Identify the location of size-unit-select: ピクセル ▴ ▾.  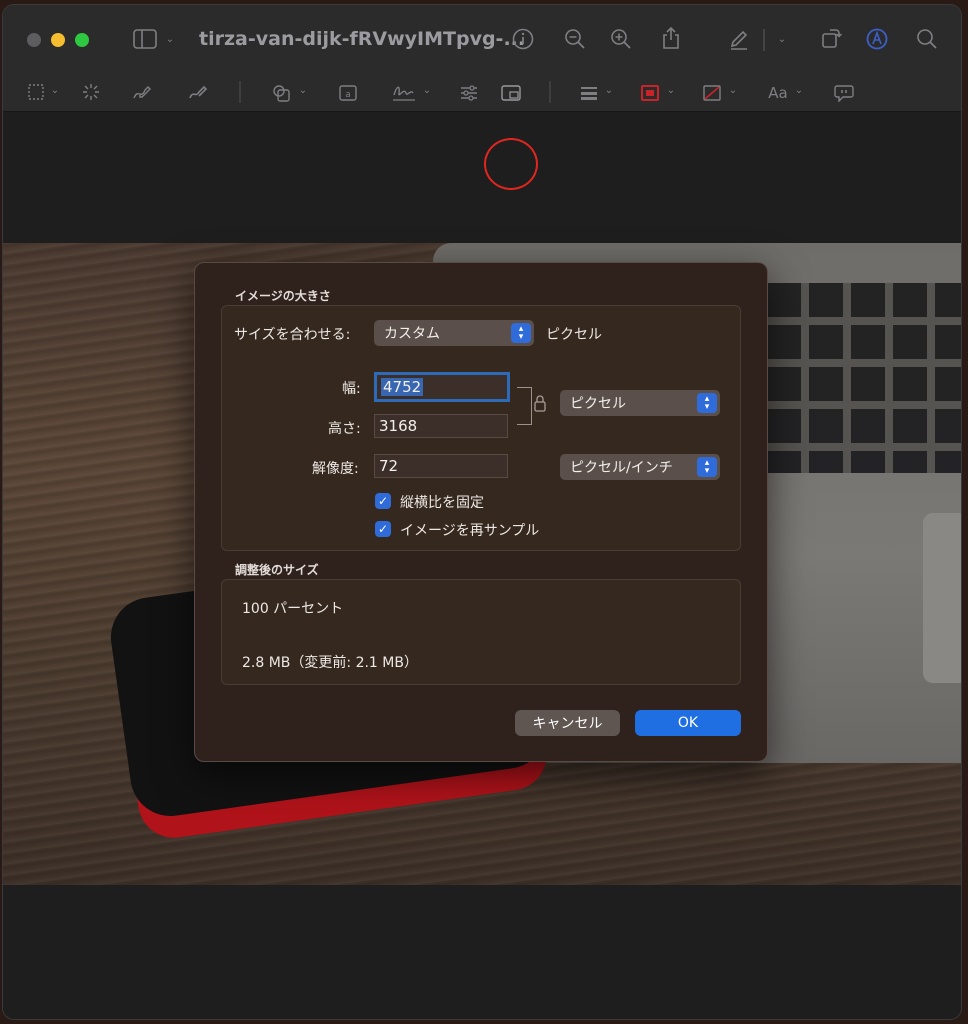
(640, 403).